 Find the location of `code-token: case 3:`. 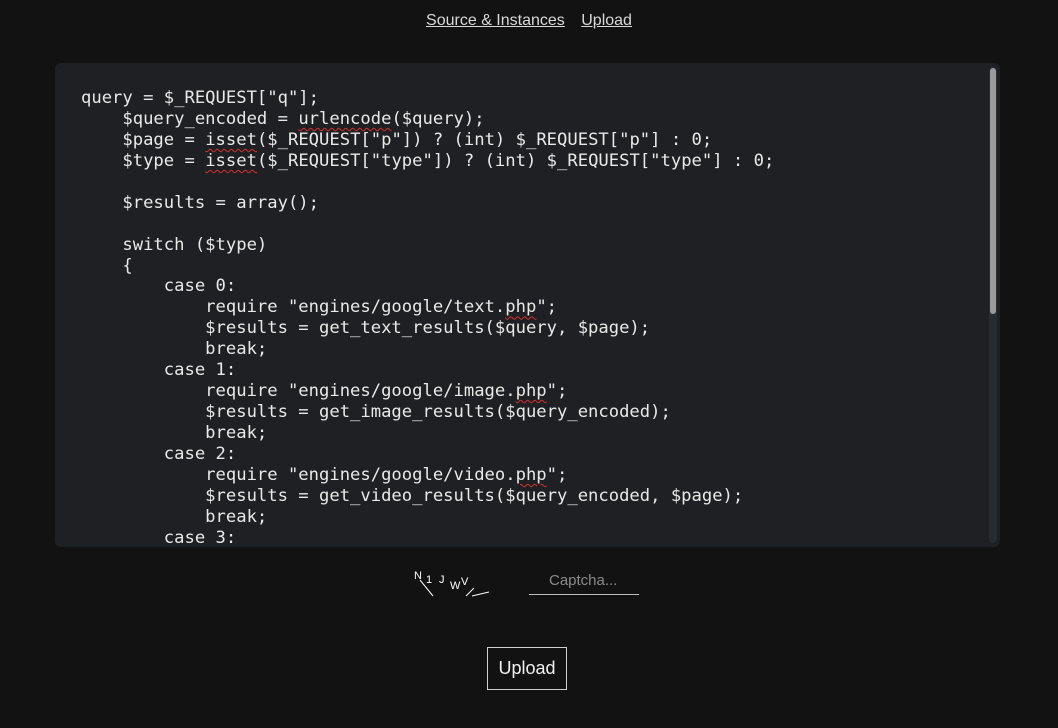

code-token: case 3: is located at coordinates (159, 537).